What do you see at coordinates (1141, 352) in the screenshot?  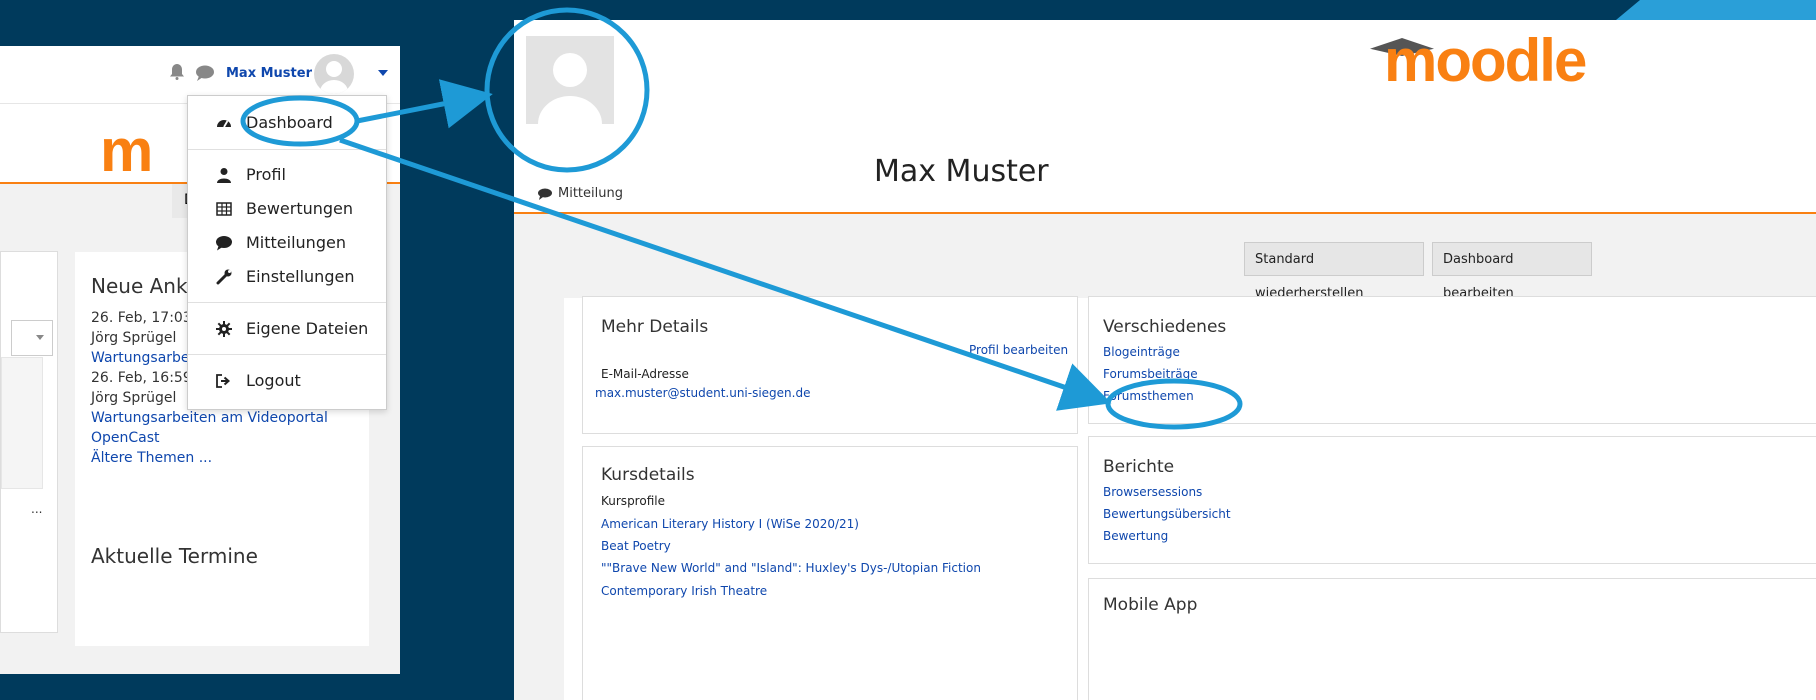 I see `blog-entries-link: Blogeinträge` at bounding box center [1141, 352].